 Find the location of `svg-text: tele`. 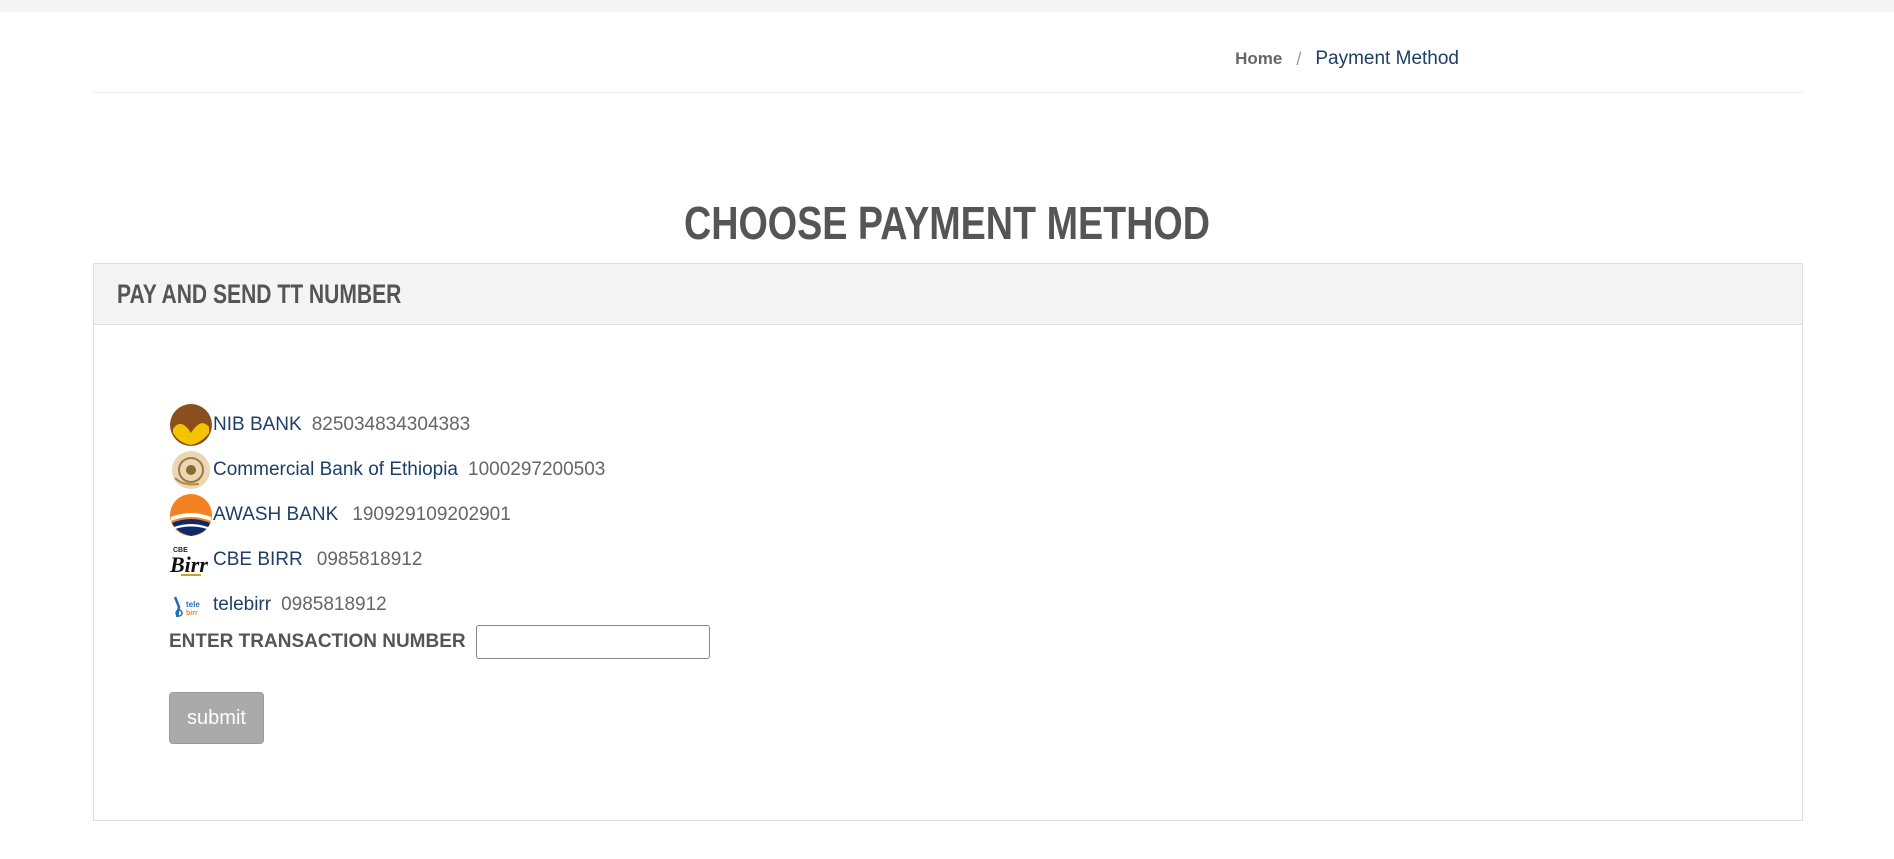

svg-text: tele is located at coordinates (193, 604).